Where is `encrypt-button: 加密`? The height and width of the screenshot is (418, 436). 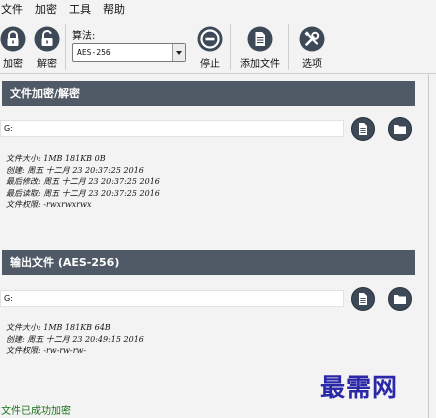
encrypt-button: 加密 is located at coordinates (13, 48).